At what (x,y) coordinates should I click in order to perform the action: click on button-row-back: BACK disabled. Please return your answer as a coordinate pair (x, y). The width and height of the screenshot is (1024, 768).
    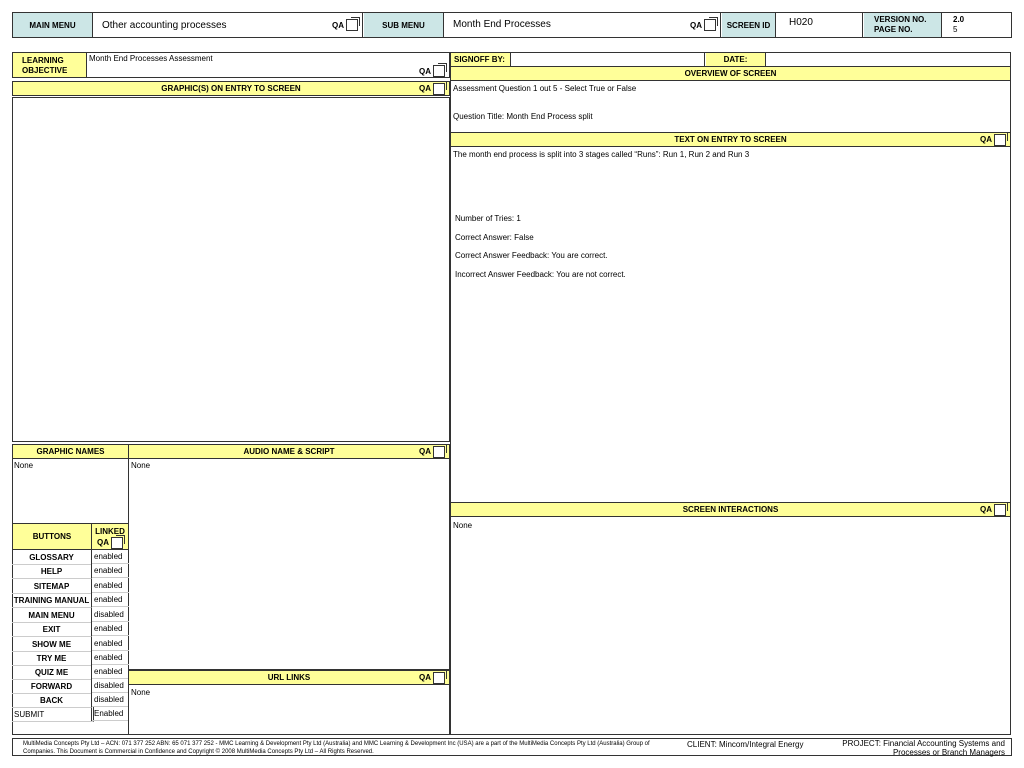
    Looking at the image, I should click on (70, 700).